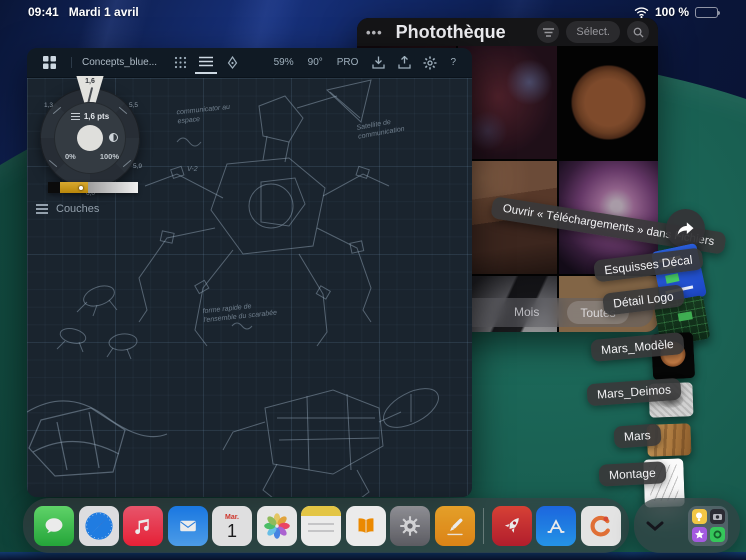 The height and width of the screenshot is (560, 746). What do you see at coordinates (133, 105) in the screenshot?
I see `ring-size-label: 5,5` at bounding box center [133, 105].